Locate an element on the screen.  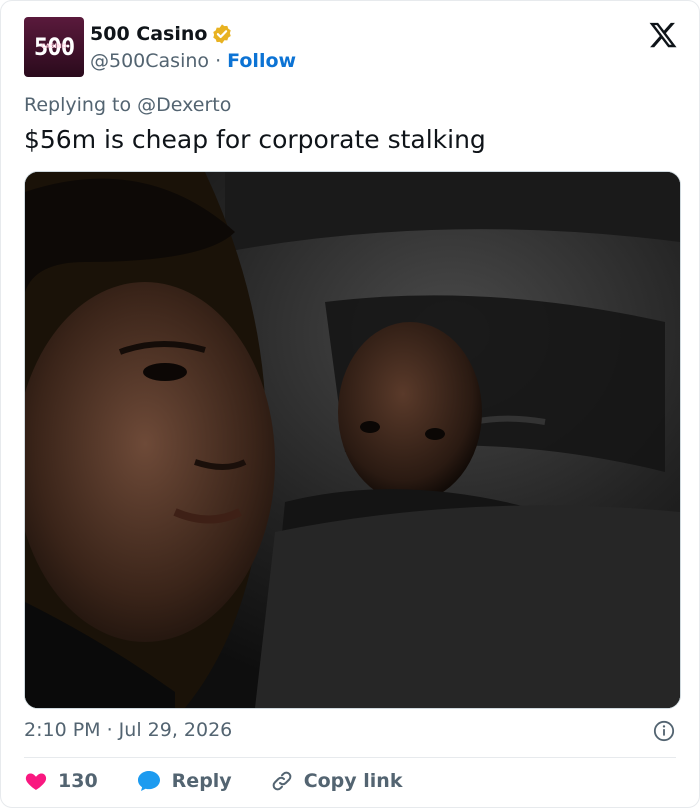
verified-badge-icon is located at coordinates (222, 34).